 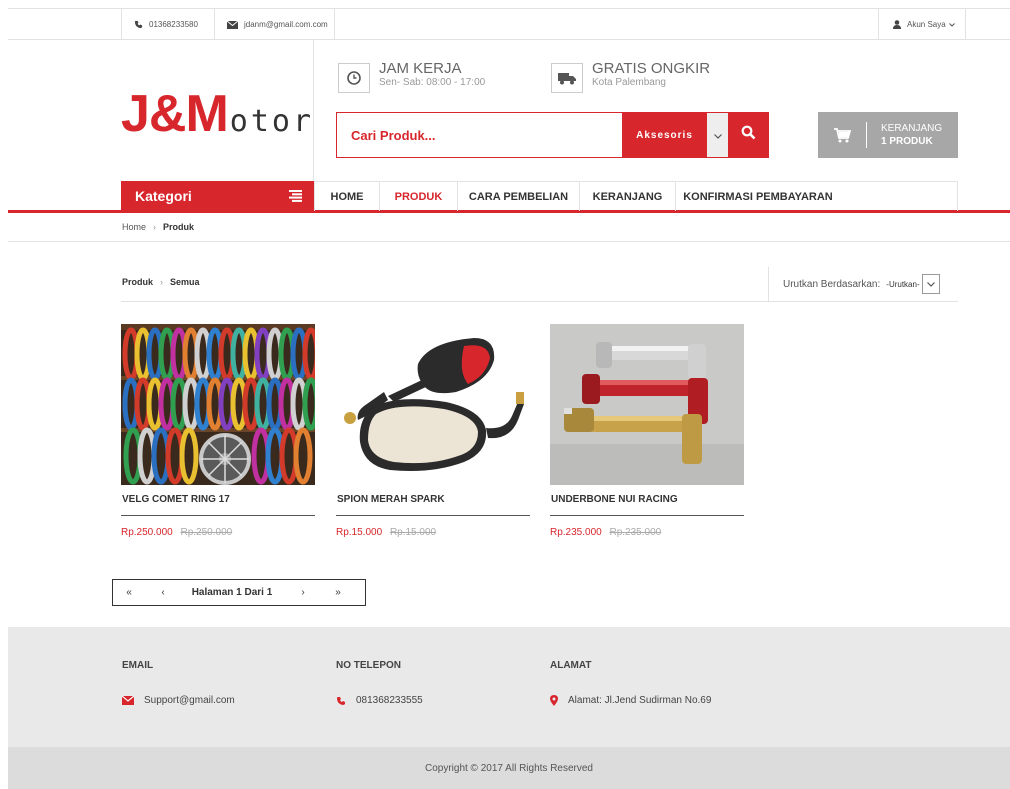 I want to click on category-menu-label: Kategori, so click(x=163, y=196).